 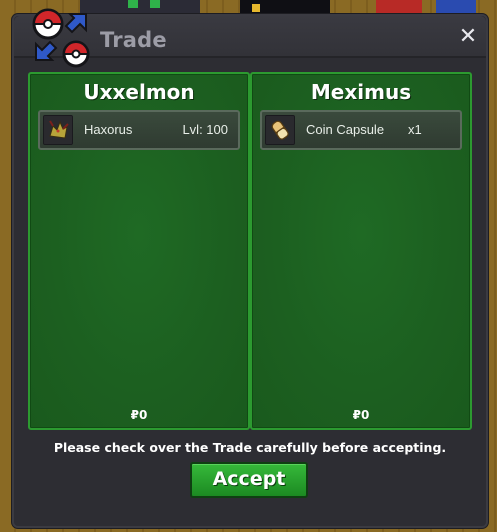 What do you see at coordinates (280, 130) in the screenshot?
I see `coin-capsule-icon` at bounding box center [280, 130].